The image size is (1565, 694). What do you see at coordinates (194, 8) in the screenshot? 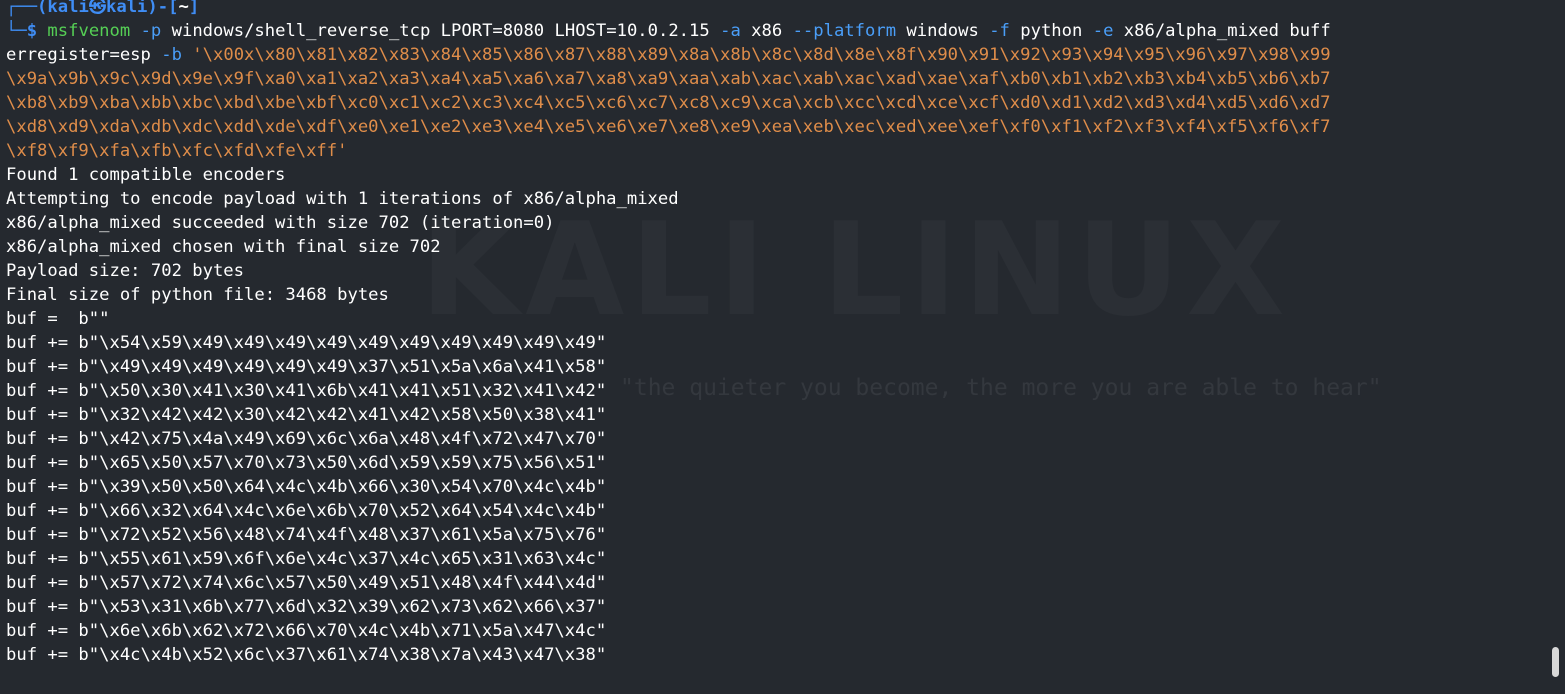
I see `prompt-bracket-close: ]` at bounding box center [194, 8].